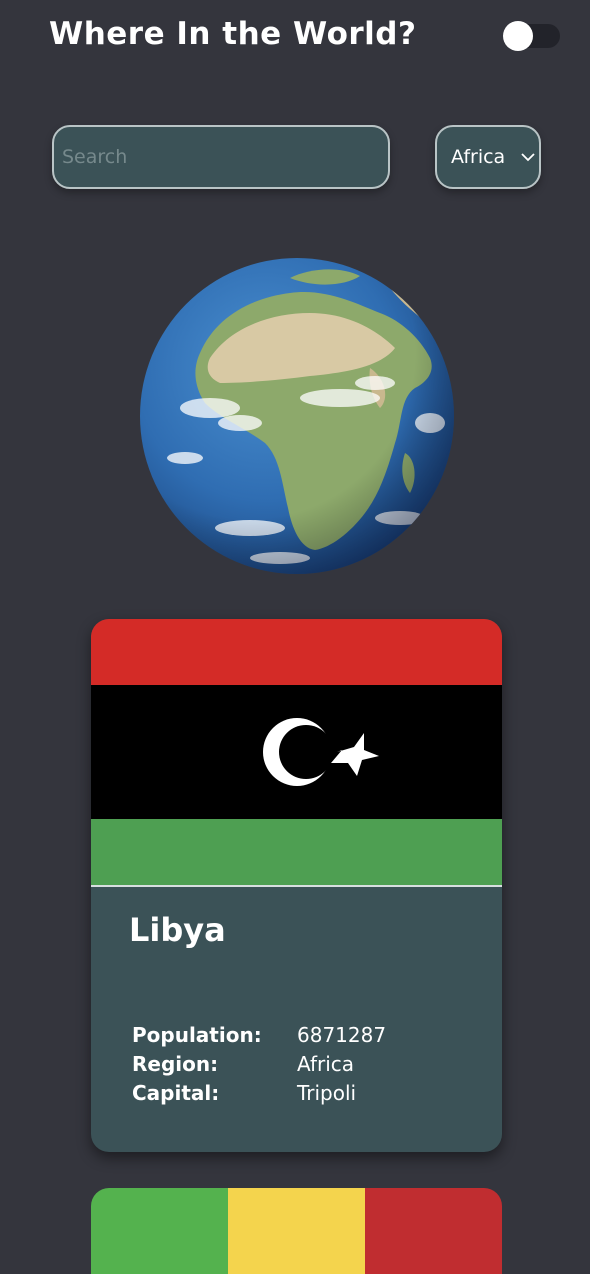 The image size is (590, 1274). I want to click on mali-flag, so click(296, 1231).